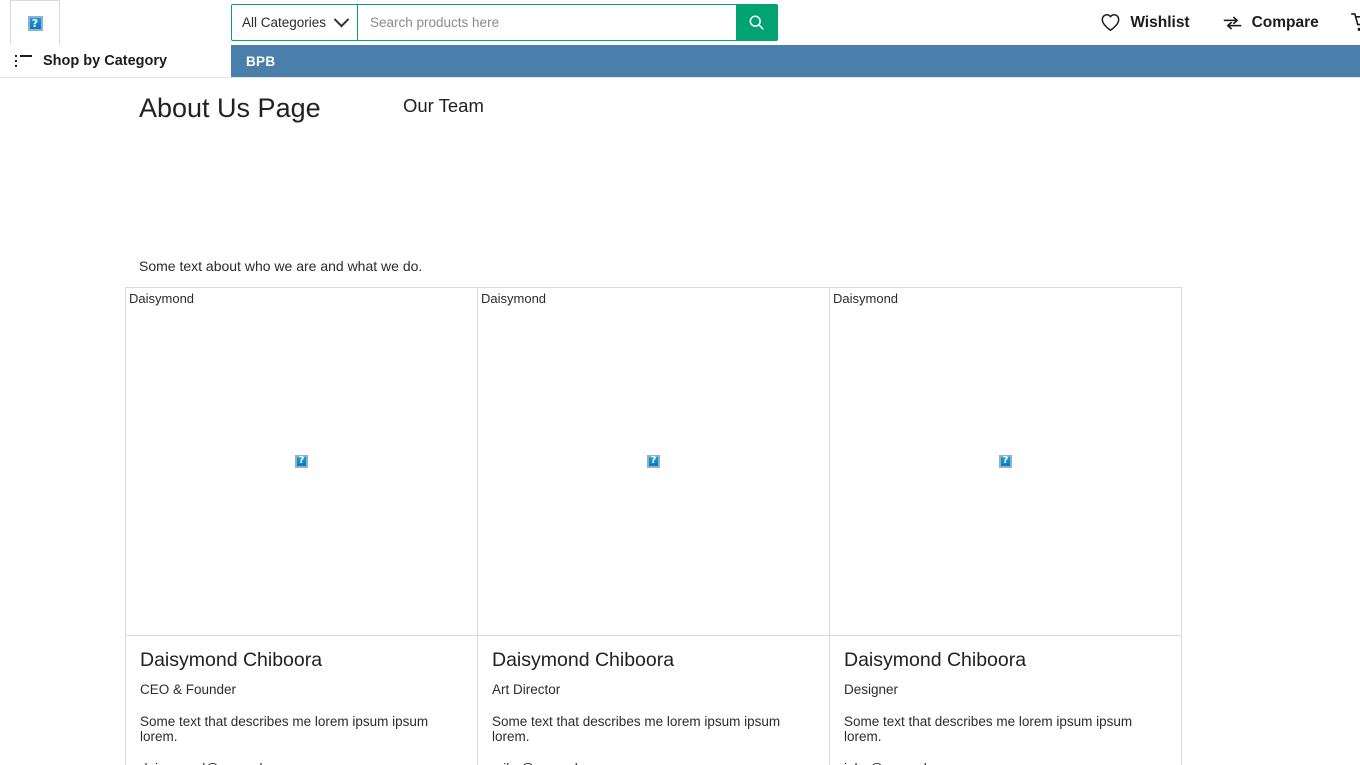 This screenshot has width=1360, height=765. I want to click on shop-by-category-button: Shop by Category, so click(91, 61).